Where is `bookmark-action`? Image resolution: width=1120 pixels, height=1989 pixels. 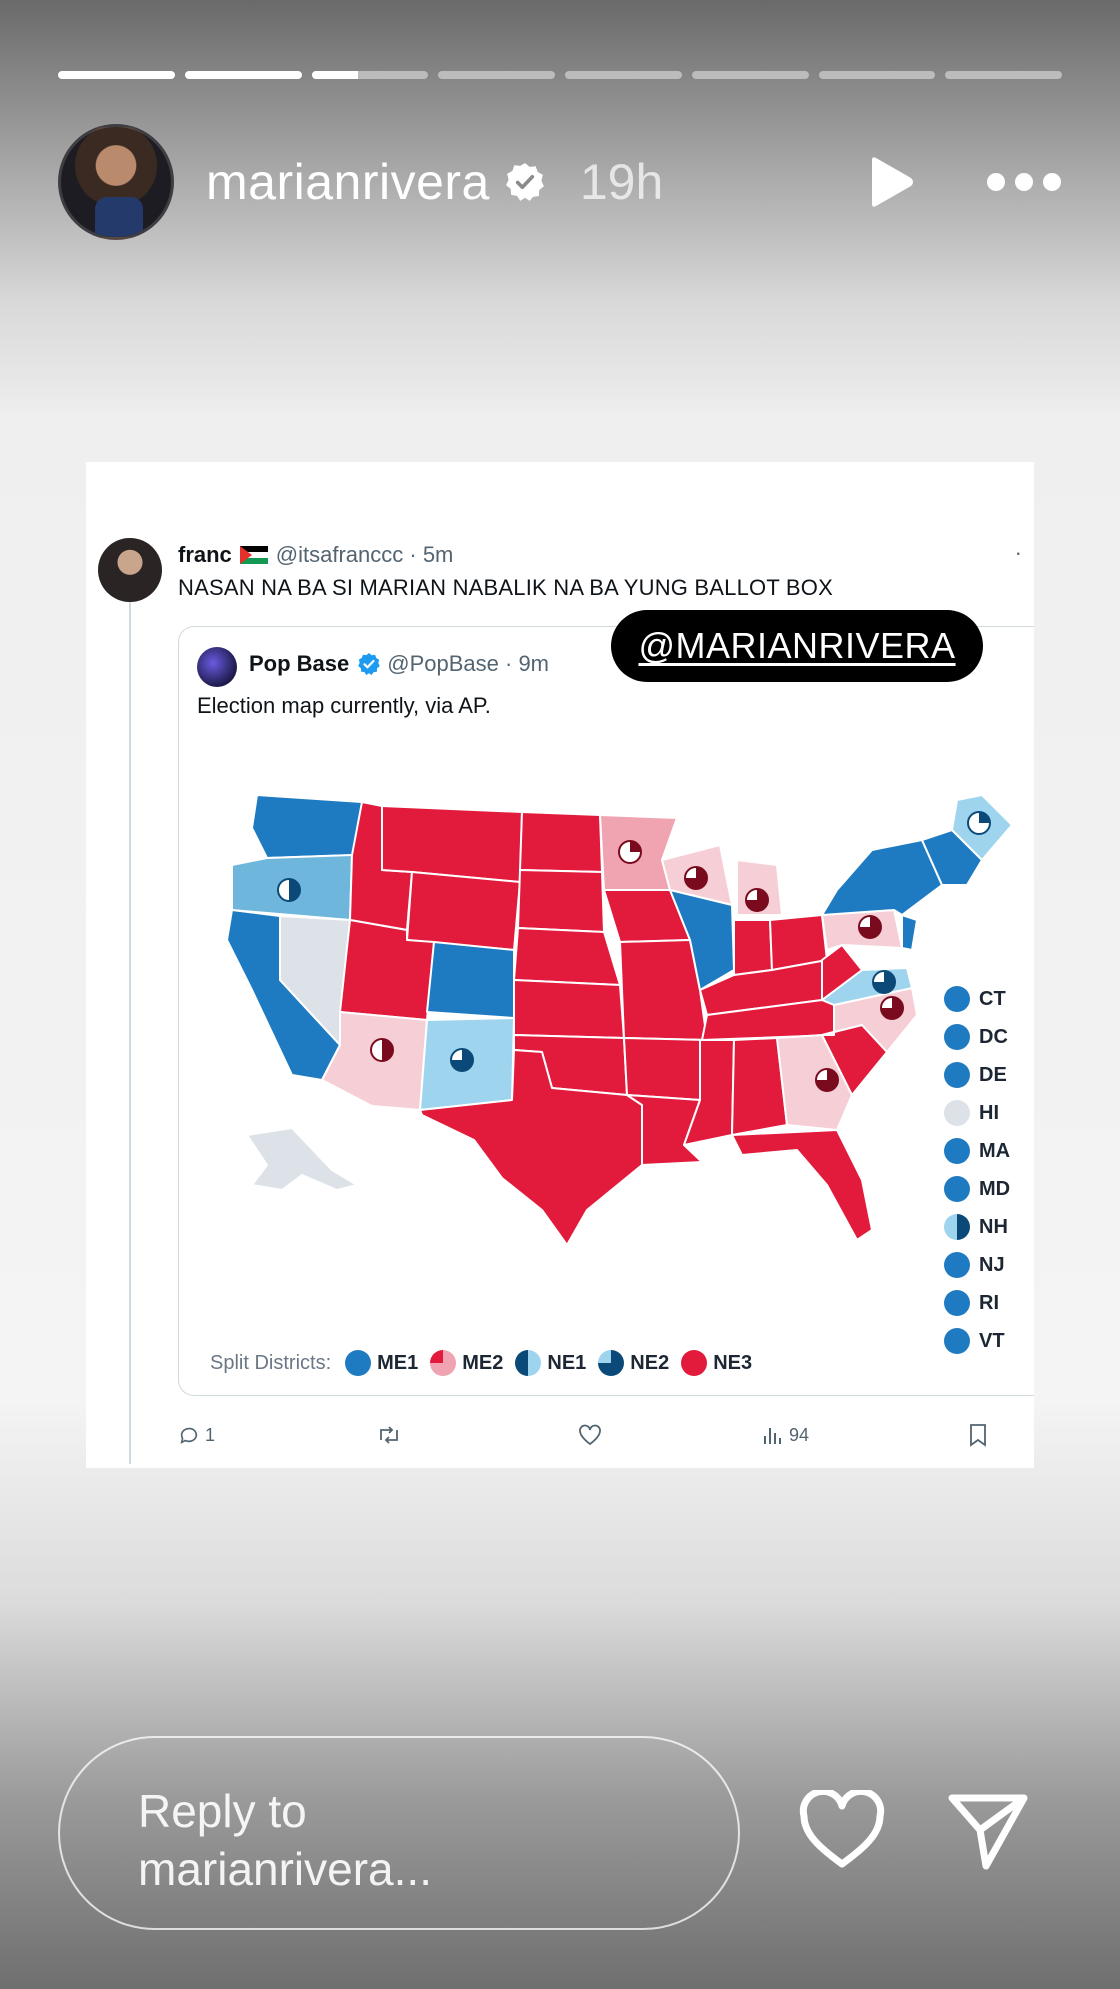
bookmark-action is located at coordinates (978, 1435).